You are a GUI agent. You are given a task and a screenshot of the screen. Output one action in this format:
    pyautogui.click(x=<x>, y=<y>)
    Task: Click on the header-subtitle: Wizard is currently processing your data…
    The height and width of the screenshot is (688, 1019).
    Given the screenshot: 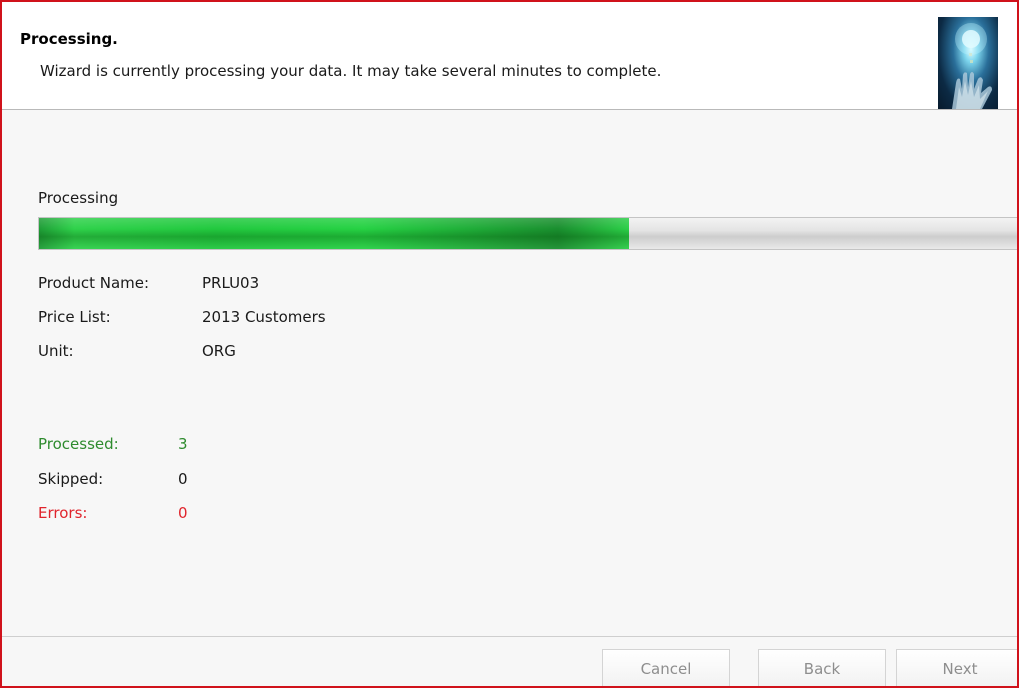 What is the action you would take?
    pyautogui.click(x=351, y=71)
    